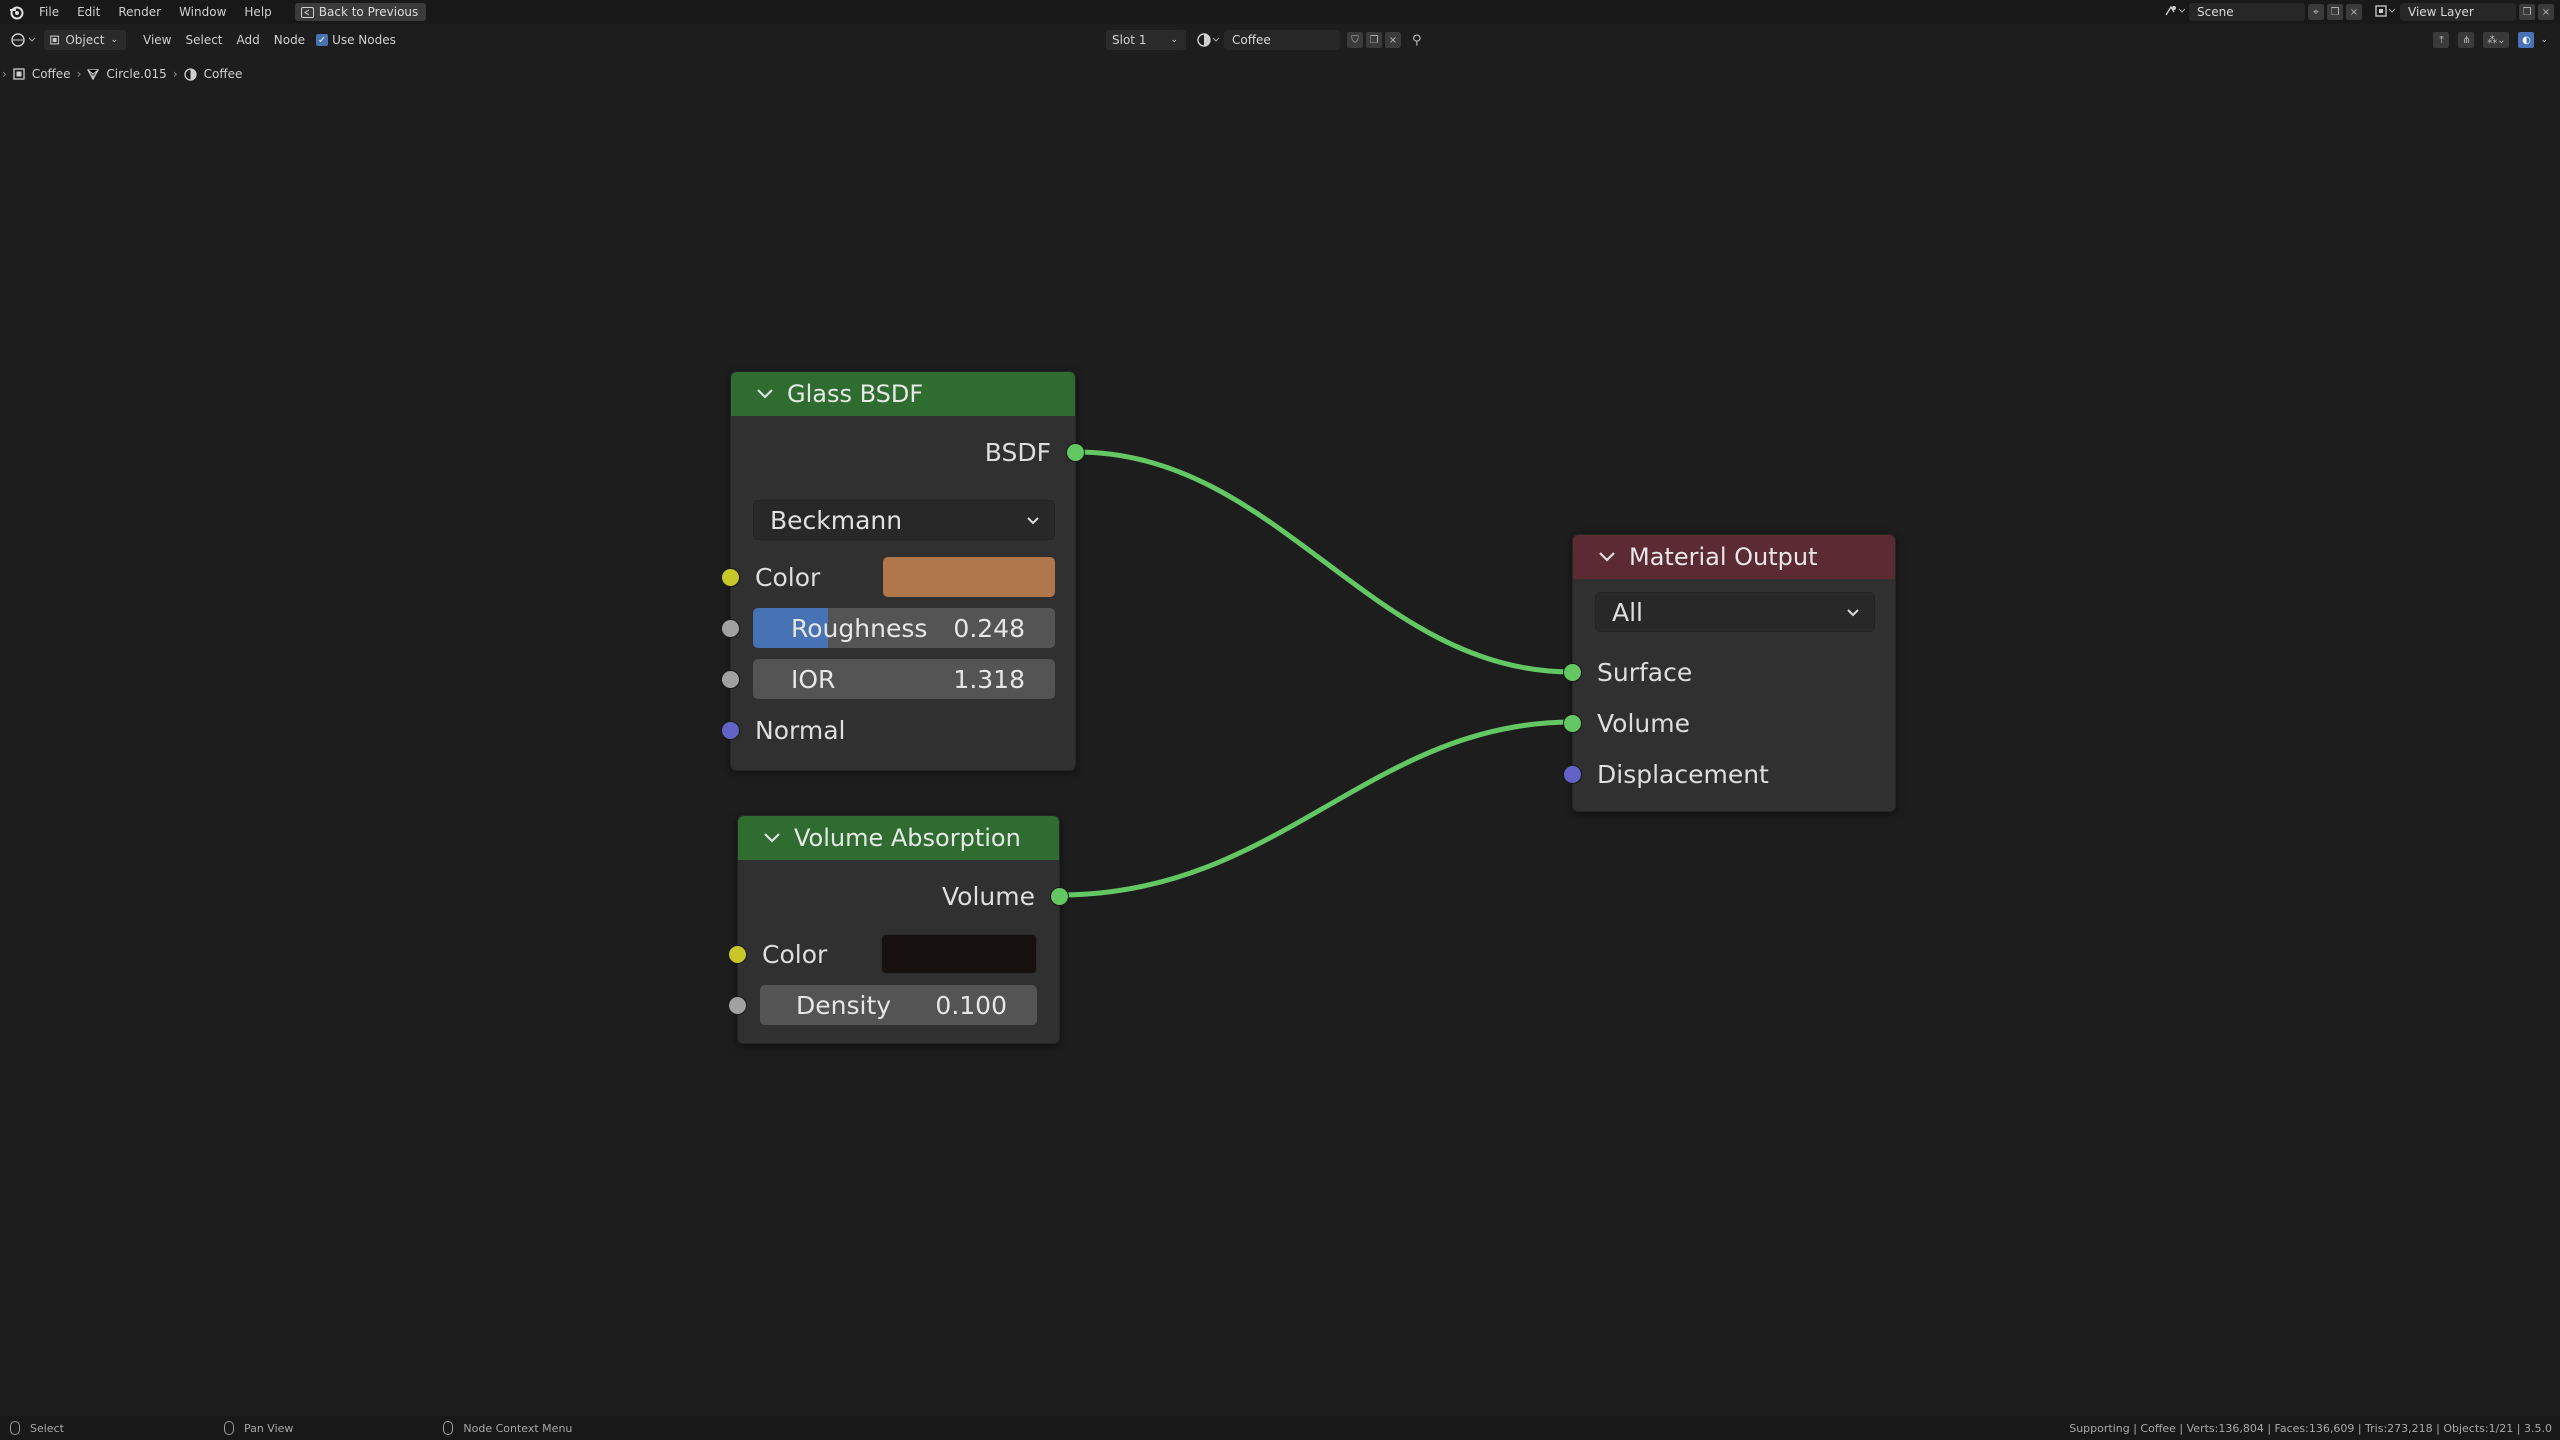 Image resolution: width=2560 pixels, height=1440 pixels. I want to click on breadcrumb-object-label: Coffee, so click(51, 74).